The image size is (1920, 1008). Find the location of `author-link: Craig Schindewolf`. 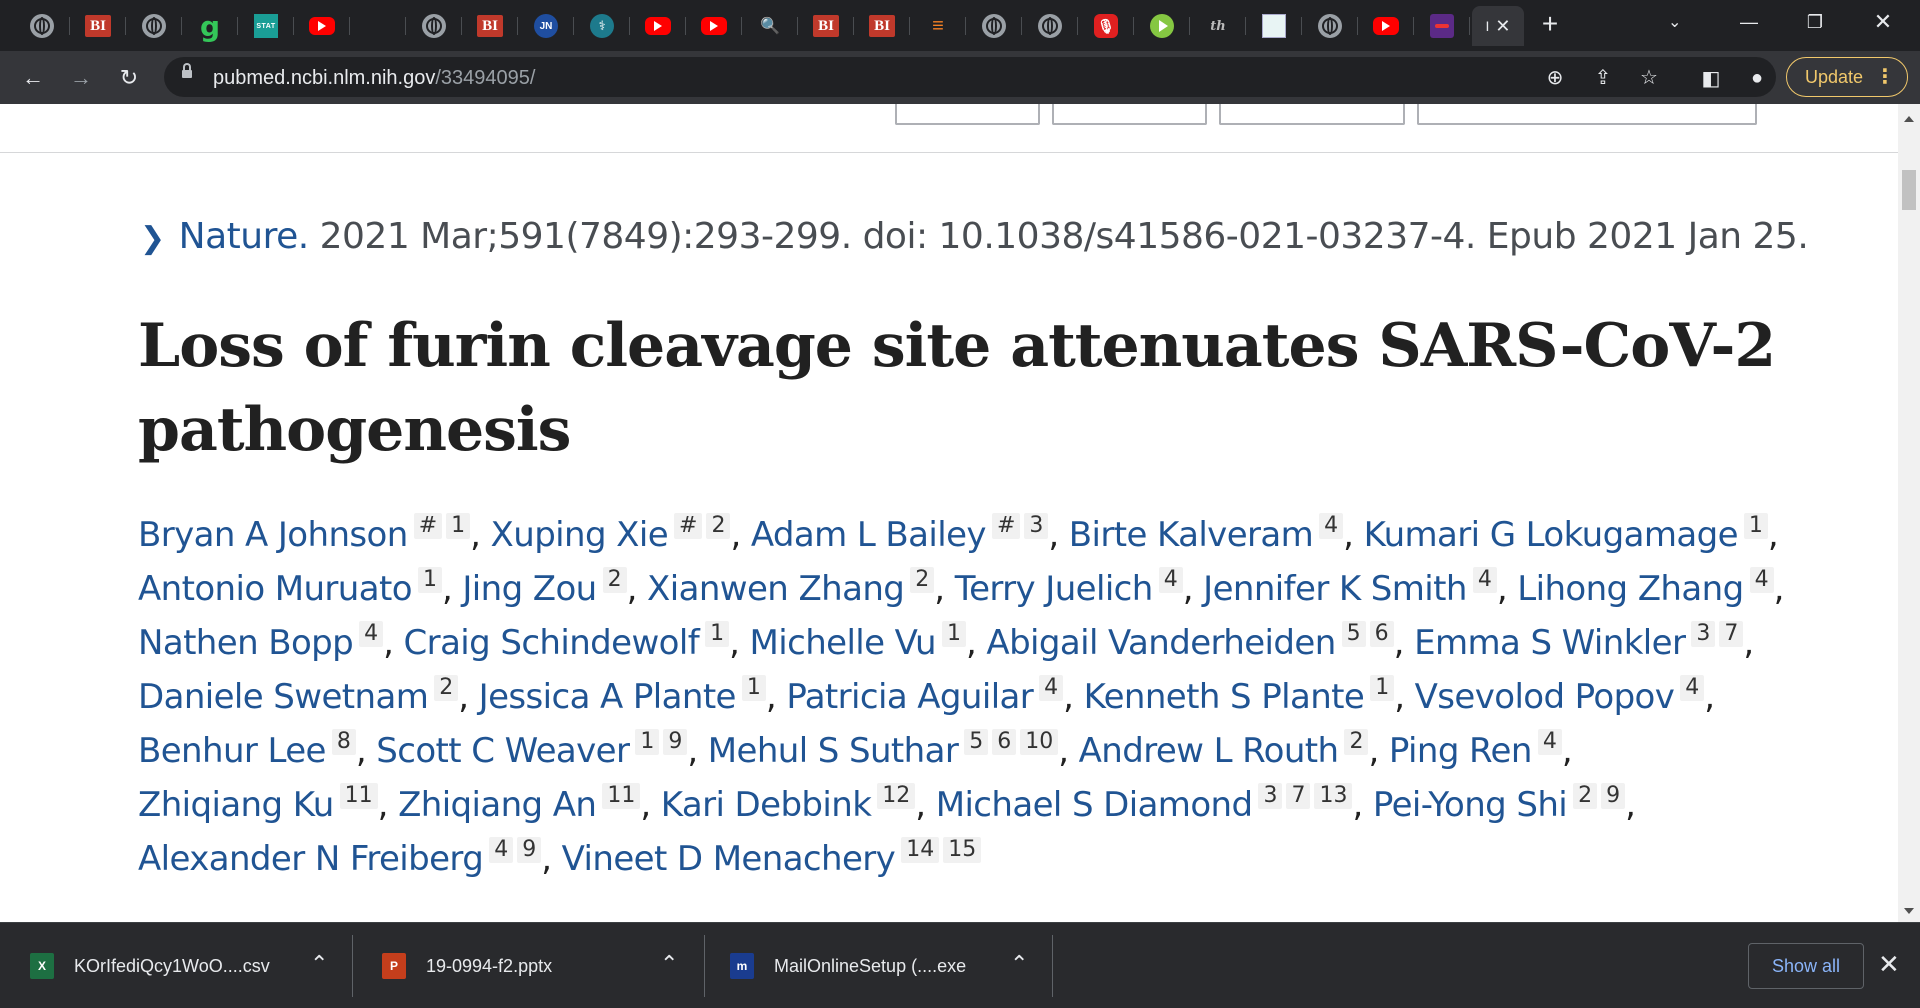

author-link: Craig Schindewolf is located at coordinates (552, 643).